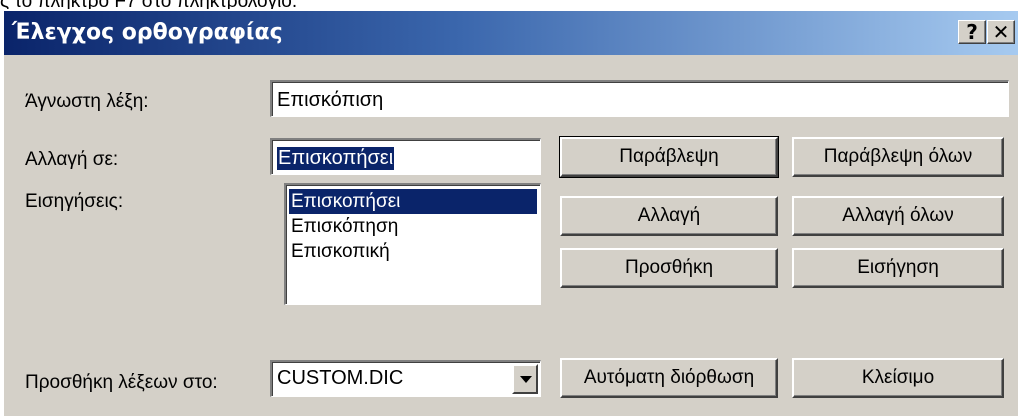  Describe the element at coordinates (898, 268) in the screenshot. I see `suggest-button: Εισήγηση` at that location.